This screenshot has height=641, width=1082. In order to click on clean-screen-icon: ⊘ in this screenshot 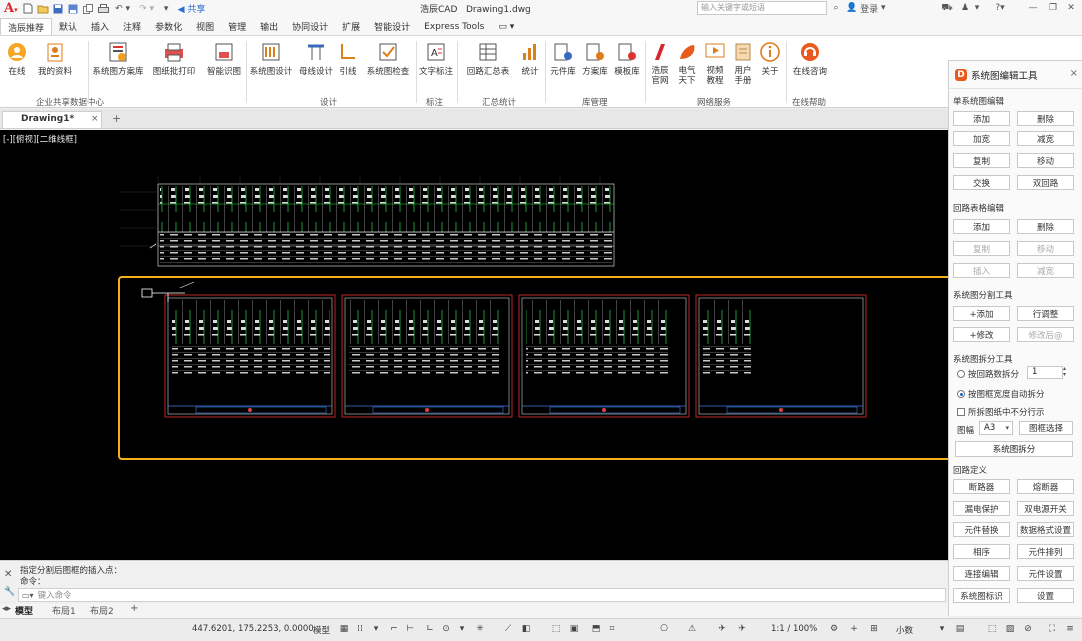, I will do `click(1028, 629)`.